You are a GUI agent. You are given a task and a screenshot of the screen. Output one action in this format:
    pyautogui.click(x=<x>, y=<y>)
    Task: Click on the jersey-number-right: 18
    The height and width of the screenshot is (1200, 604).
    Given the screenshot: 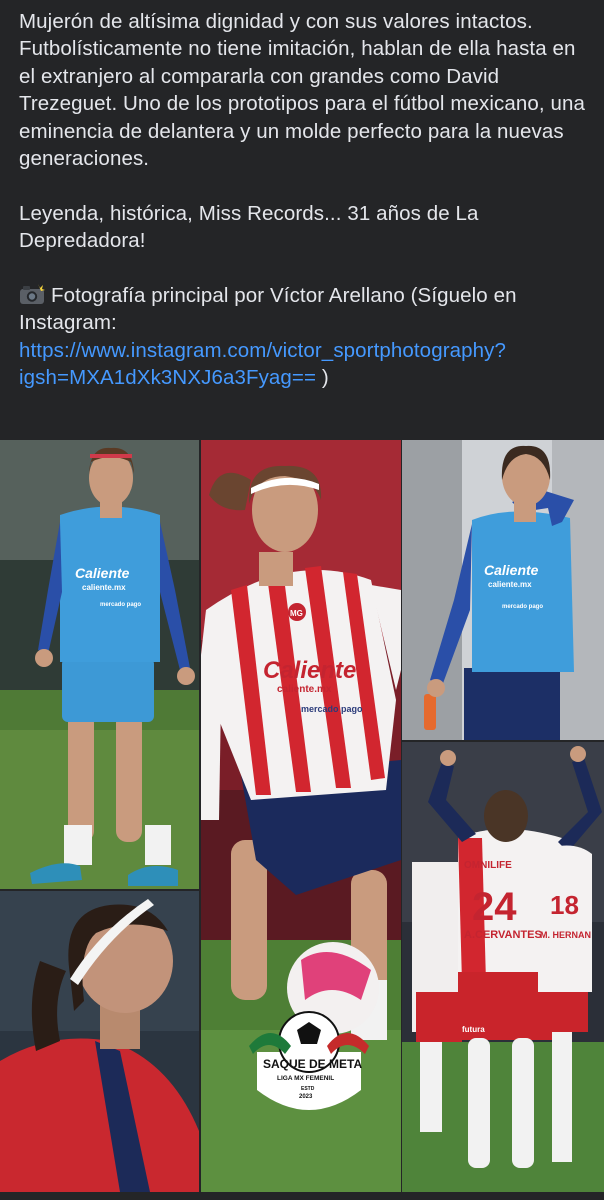 What is the action you would take?
    pyautogui.click(x=564, y=905)
    